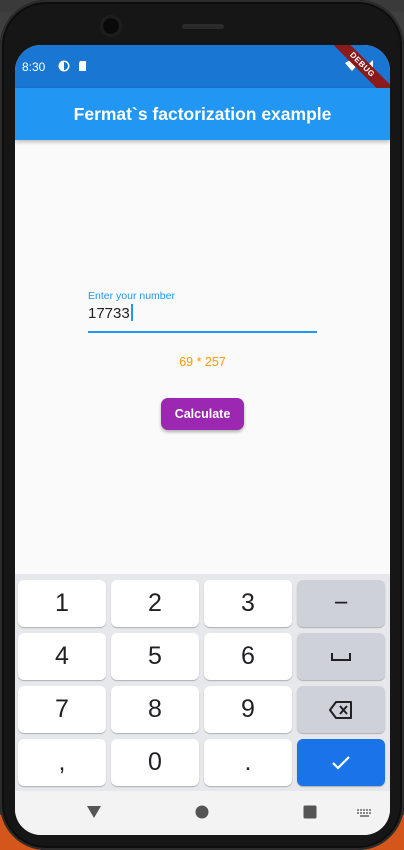  Describe the element at coordinates (155, 656) in the screenshot. I see `key-5: 5` at that location.